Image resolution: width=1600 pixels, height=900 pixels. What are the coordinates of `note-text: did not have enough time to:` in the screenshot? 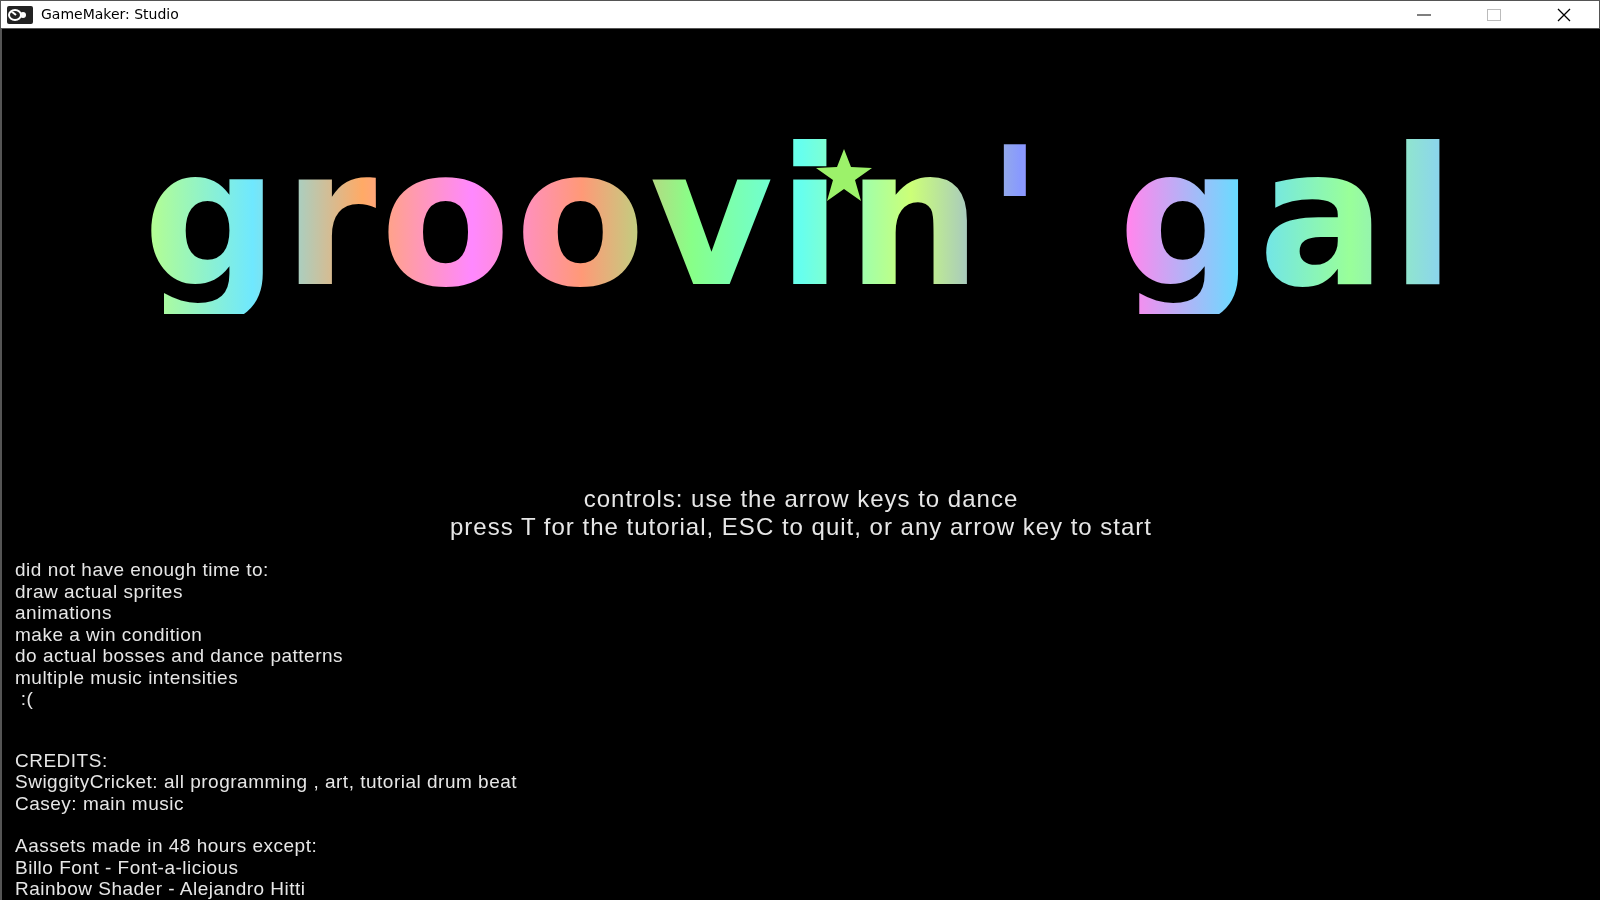 It's located at (142, 570).